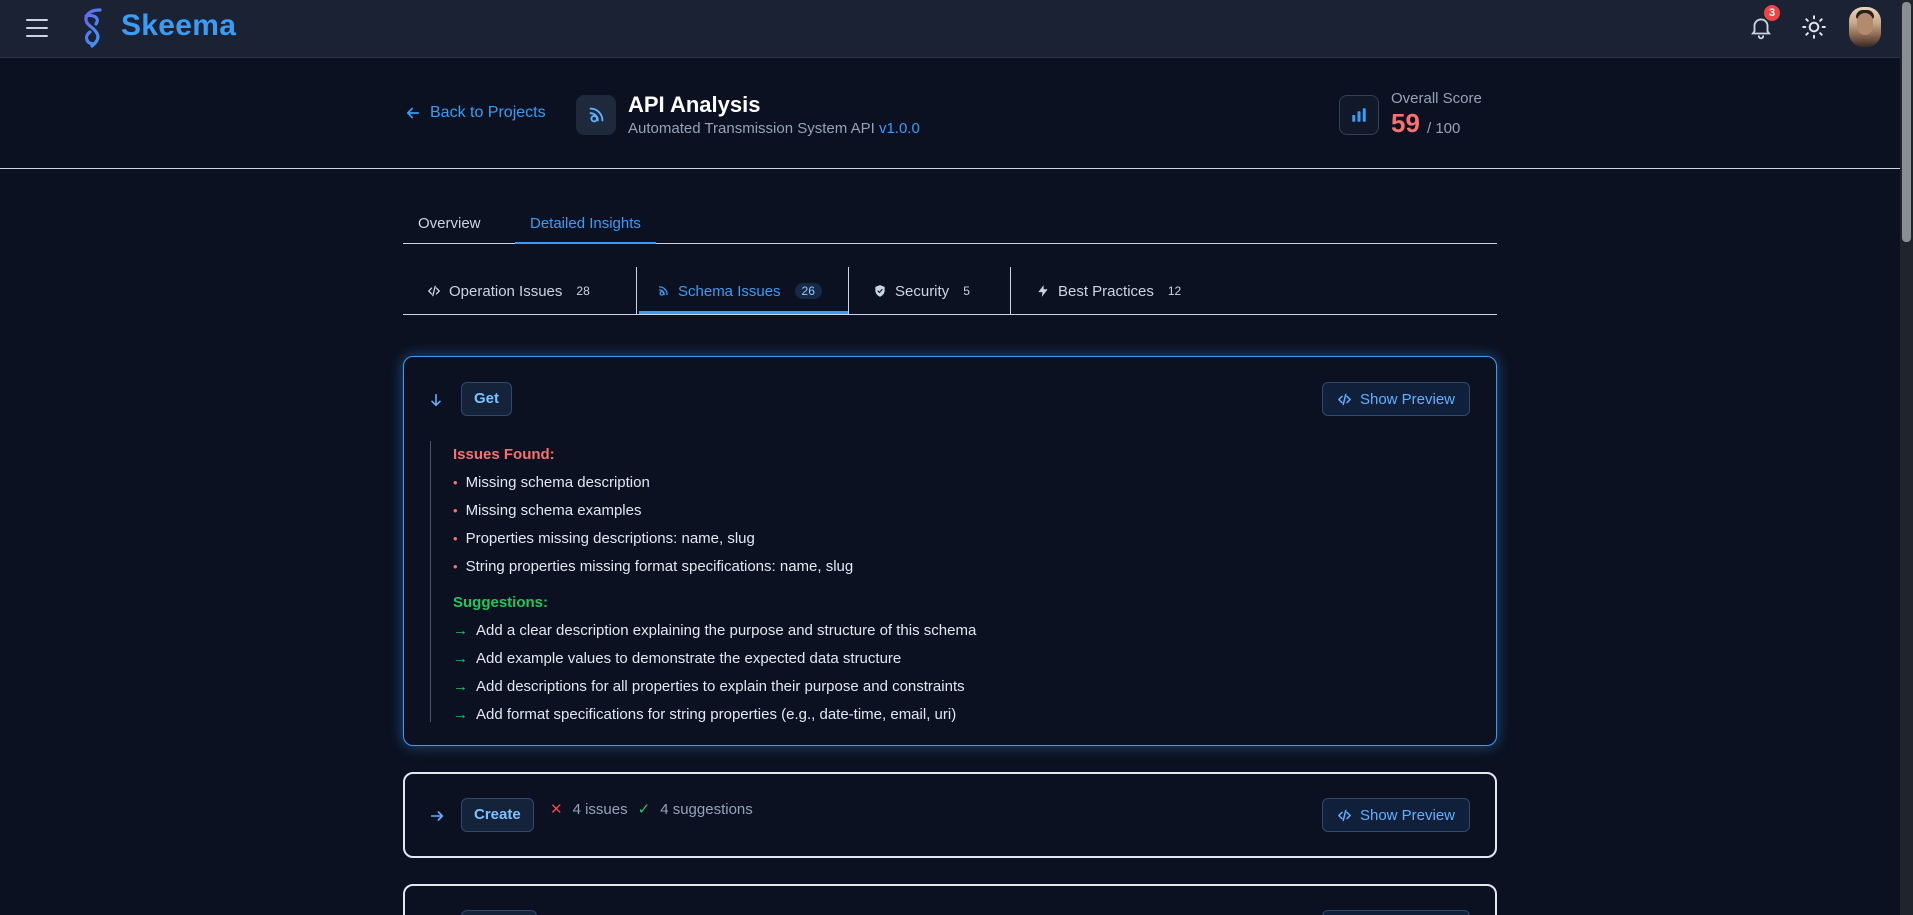 This screenshot has width=1913, height=915. I want to click on avatar, so click(1865, 27).